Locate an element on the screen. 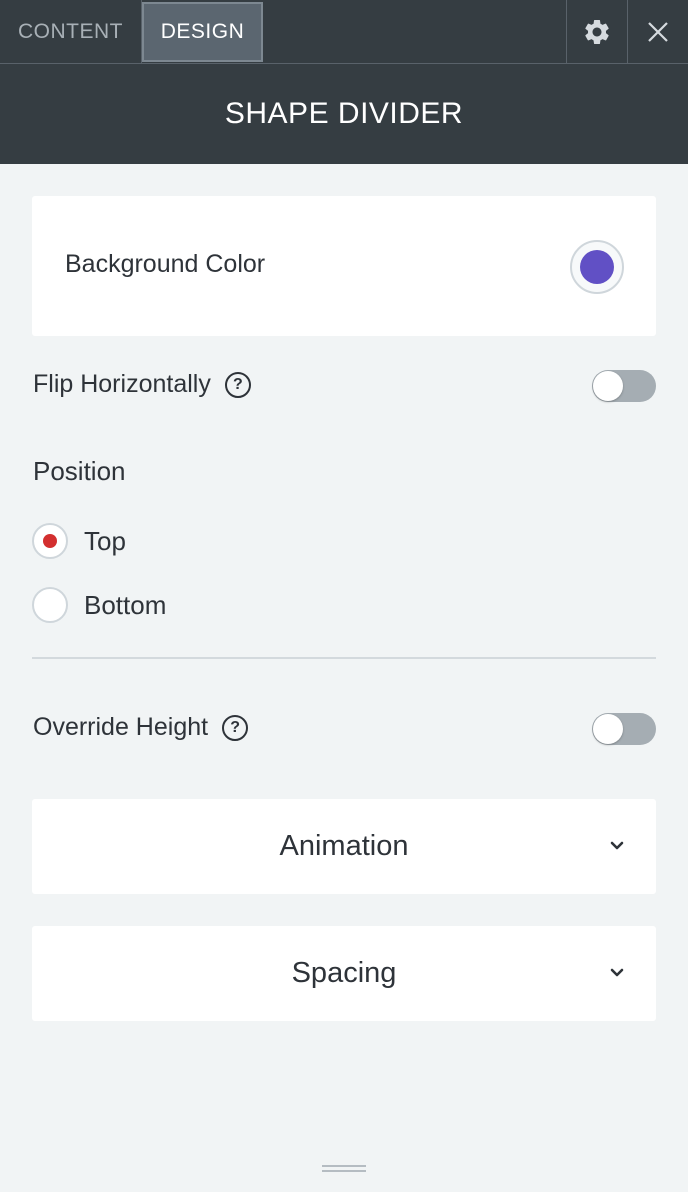 This screenshot has height=1192, width=688. animation-label: Animation is located at coordinates (344, 846).